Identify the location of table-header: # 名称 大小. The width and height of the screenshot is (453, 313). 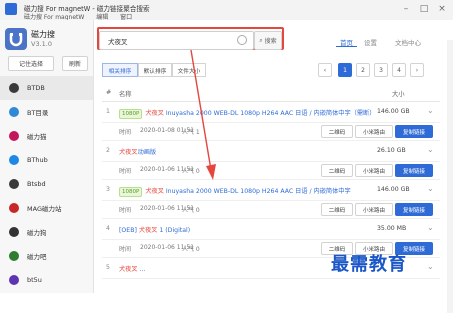
(271, 92).